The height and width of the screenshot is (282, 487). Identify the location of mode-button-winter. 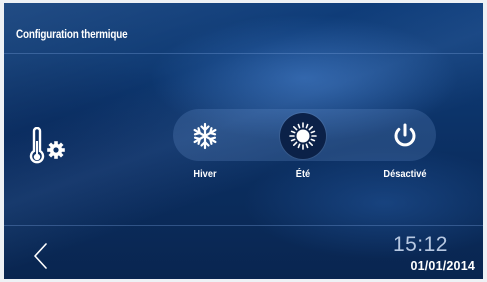
(205, 136).